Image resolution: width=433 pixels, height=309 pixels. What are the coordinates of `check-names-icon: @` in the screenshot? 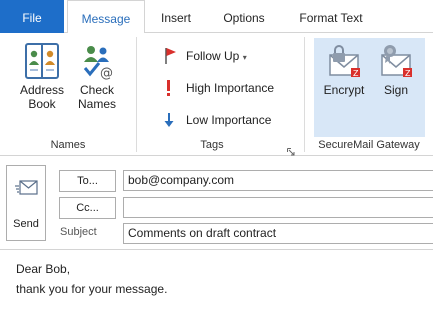 It's located at (97, 62).